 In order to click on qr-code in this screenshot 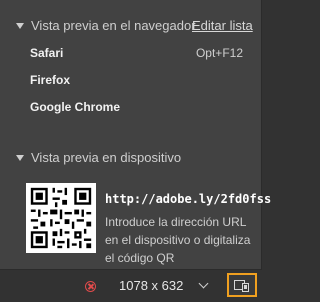, I will do `click(61, 218)`.